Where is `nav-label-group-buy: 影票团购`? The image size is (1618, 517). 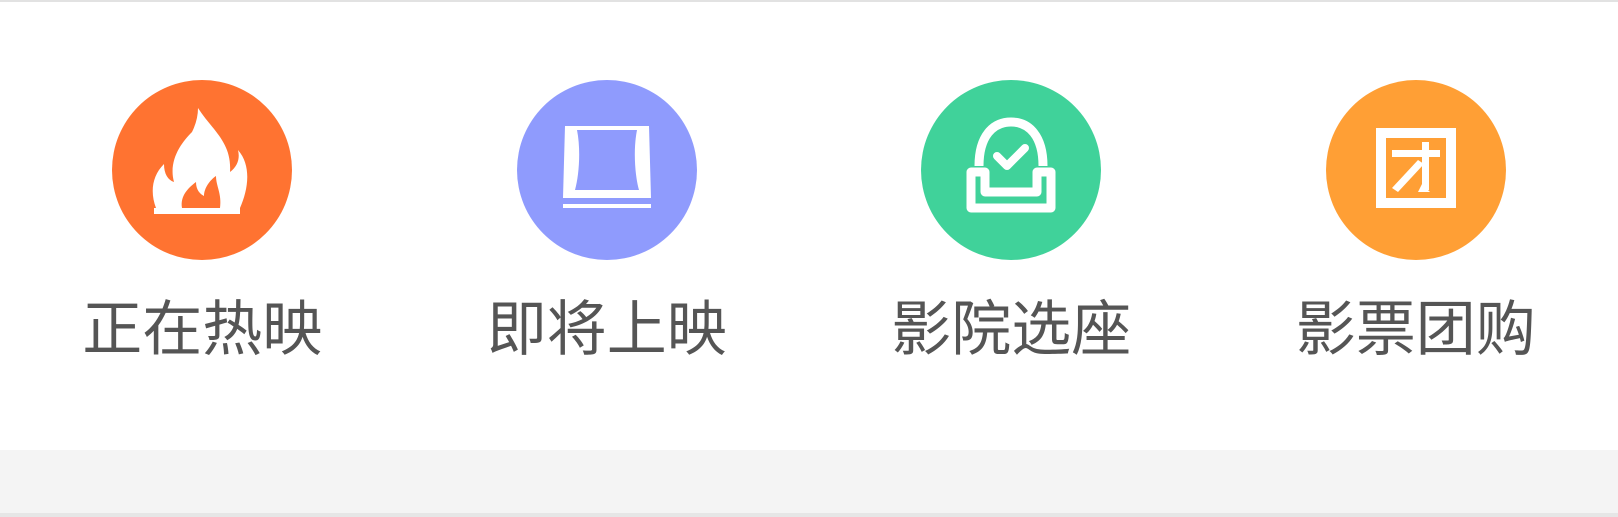
nav-label-group-buy: 影票团购 is located at coordinates (1415, 330).